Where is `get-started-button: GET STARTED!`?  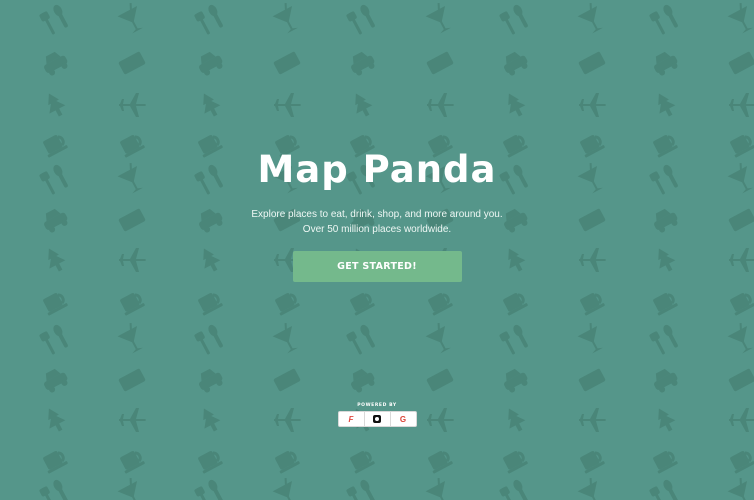 get-started-button: GET STARTED! is located at coordinates (377, 266).